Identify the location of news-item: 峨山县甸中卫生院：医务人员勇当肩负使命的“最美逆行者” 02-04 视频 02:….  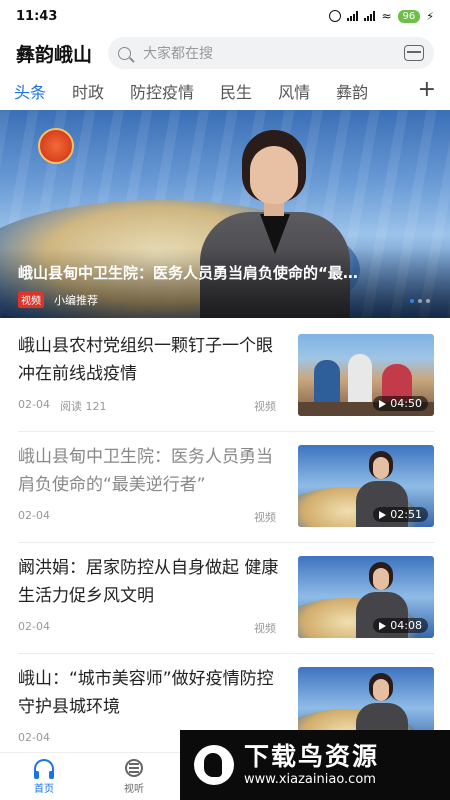
(226, 488).